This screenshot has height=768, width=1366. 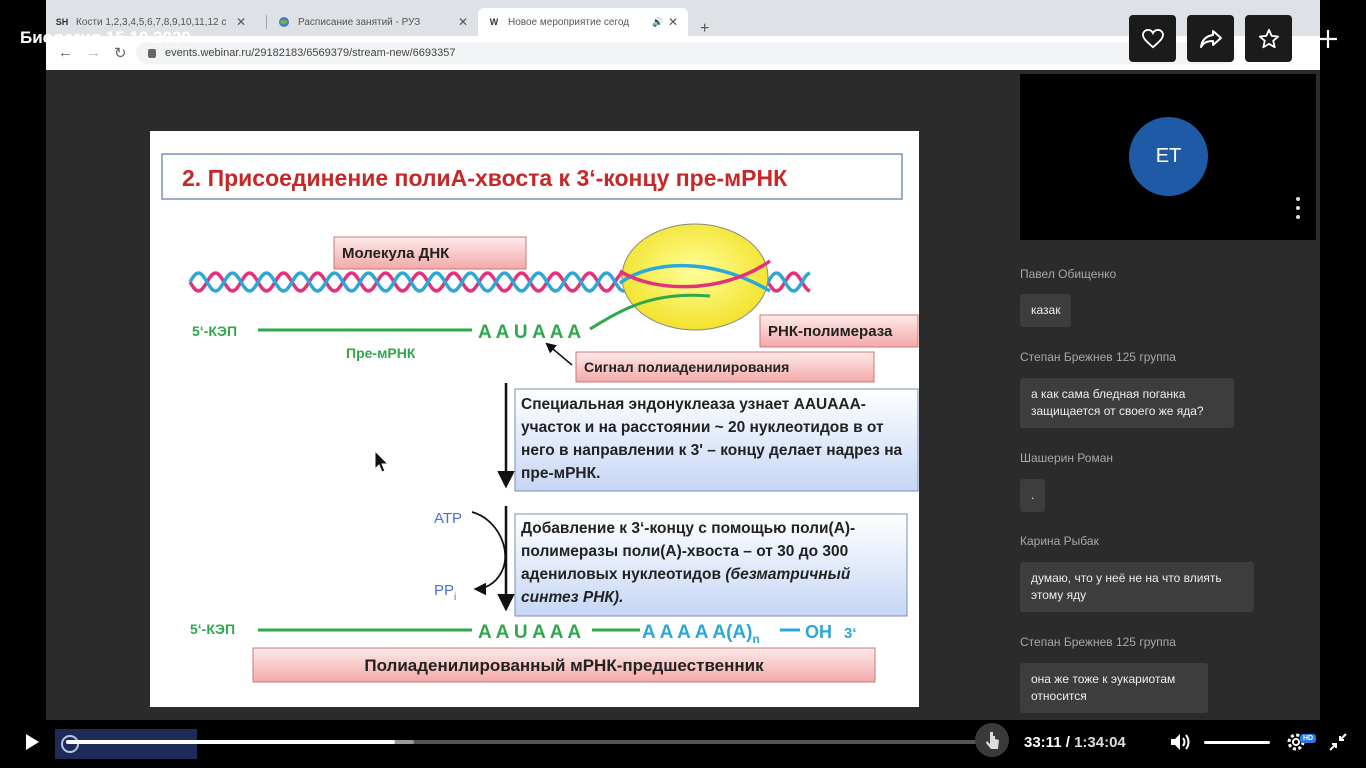 I want to click on video-title: Биология 15.10.2020, so click(x=105, y=37).